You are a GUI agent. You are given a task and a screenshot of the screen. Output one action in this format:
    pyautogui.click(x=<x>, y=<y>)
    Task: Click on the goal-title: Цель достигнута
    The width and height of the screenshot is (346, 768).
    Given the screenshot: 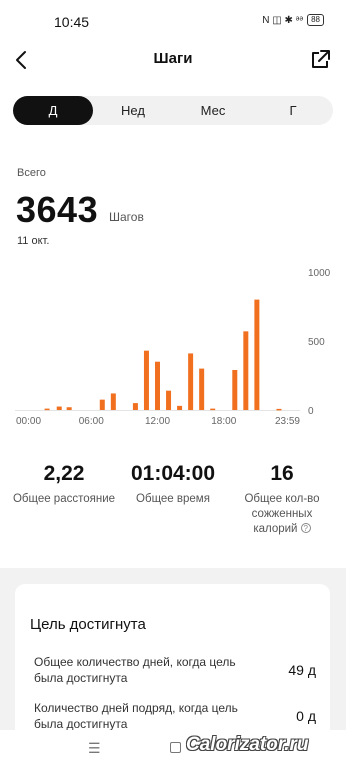 What is the action you would take?
    pyautogui.click(x=88, y=624)
    